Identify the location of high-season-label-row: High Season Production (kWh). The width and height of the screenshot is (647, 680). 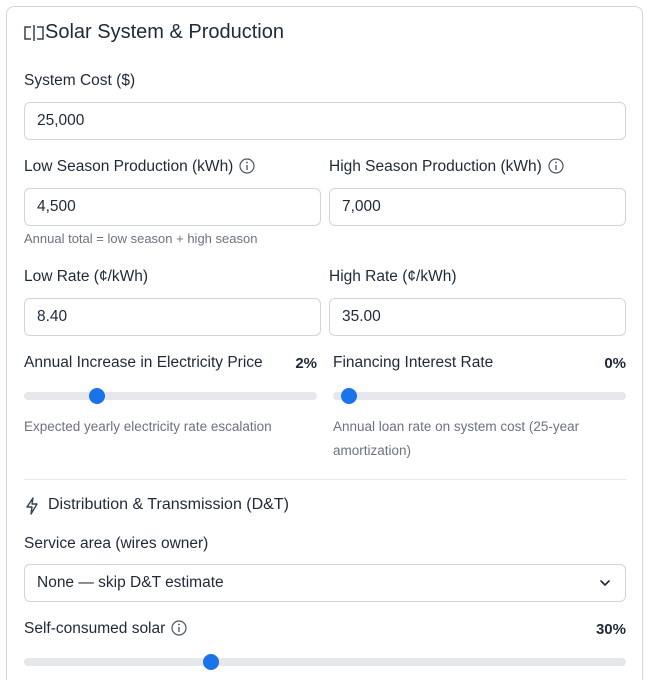
(446, 167).